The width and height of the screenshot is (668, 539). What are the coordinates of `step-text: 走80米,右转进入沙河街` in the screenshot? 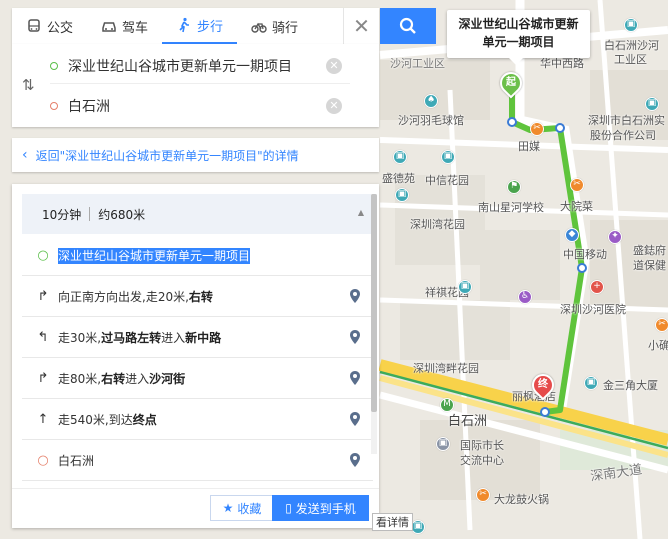 It's located at (122, 378).